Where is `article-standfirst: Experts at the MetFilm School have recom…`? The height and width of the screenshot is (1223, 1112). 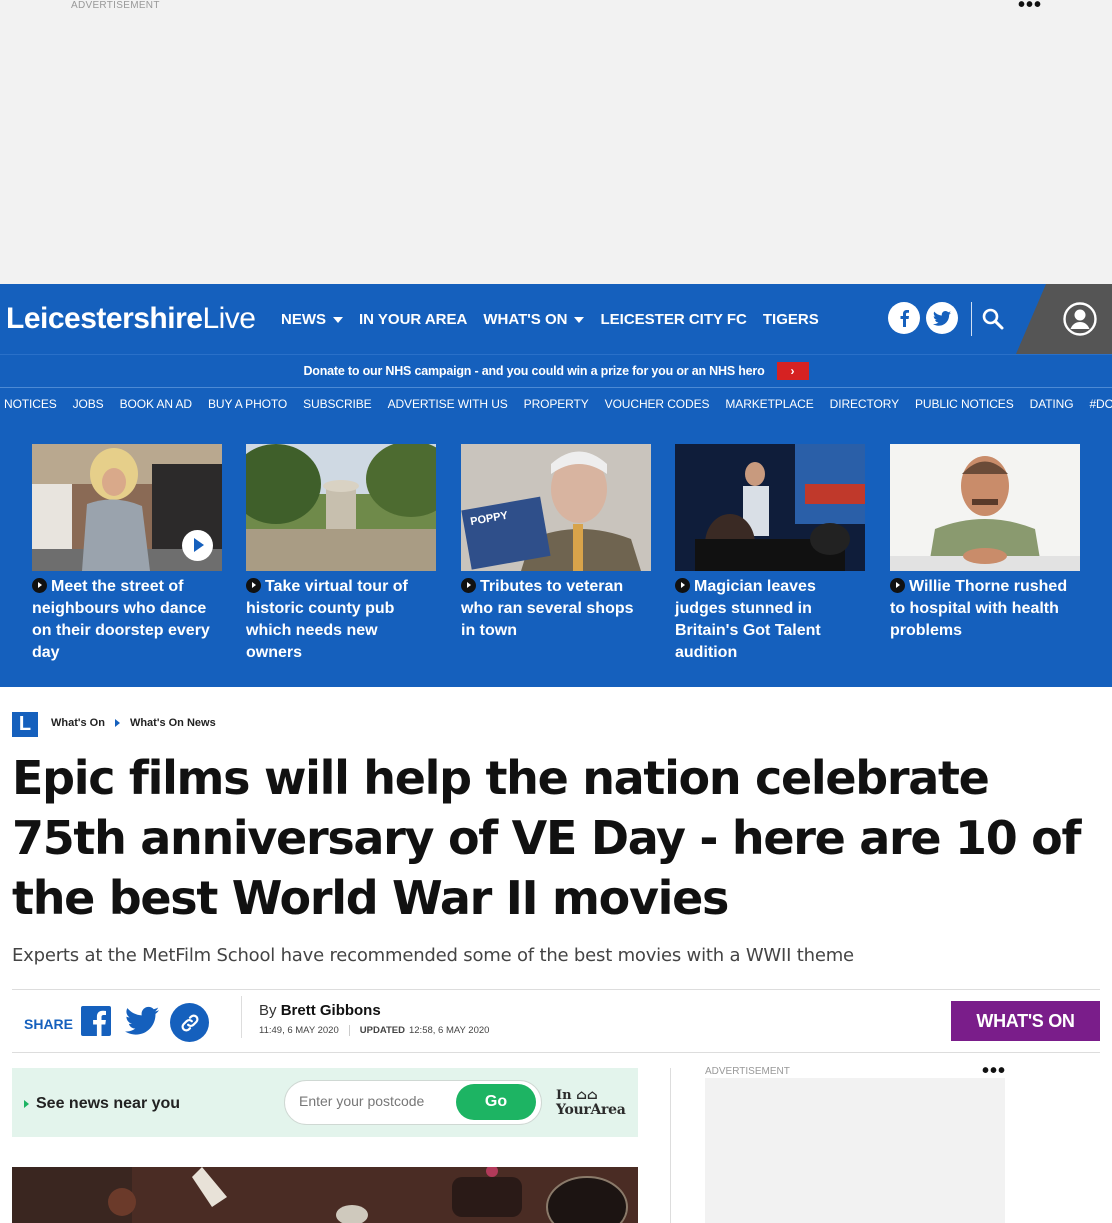 article-standfirst: Experts at the MetFilm School have recom… is located at coordinates (433, 955).